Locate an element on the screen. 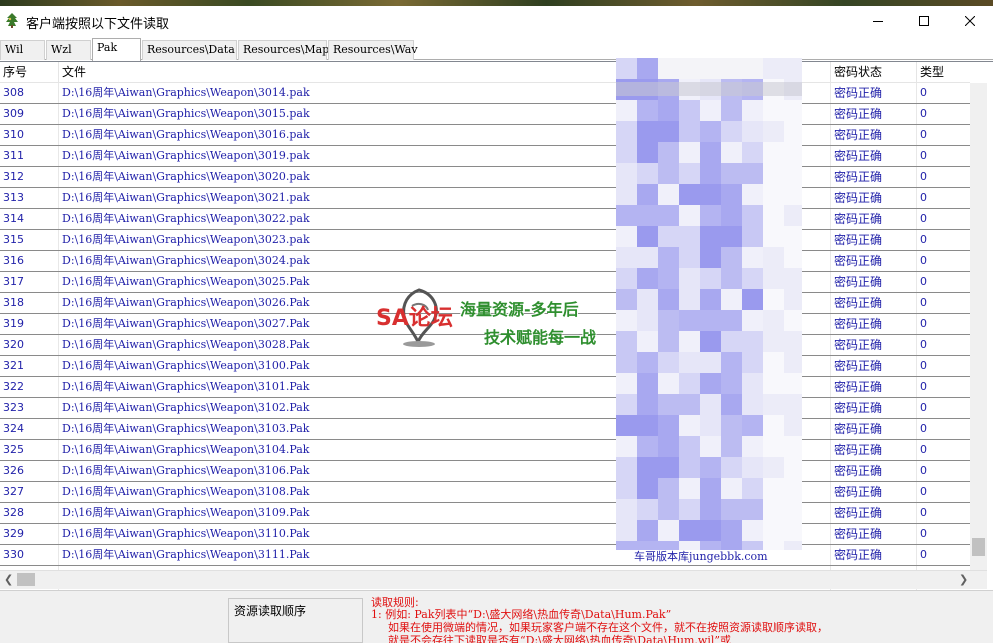  tab-wzl: Wzl is located at coordinates (68, 50).